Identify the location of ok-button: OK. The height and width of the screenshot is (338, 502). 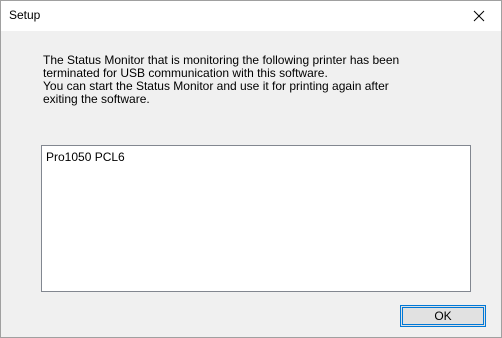
(443, 316).